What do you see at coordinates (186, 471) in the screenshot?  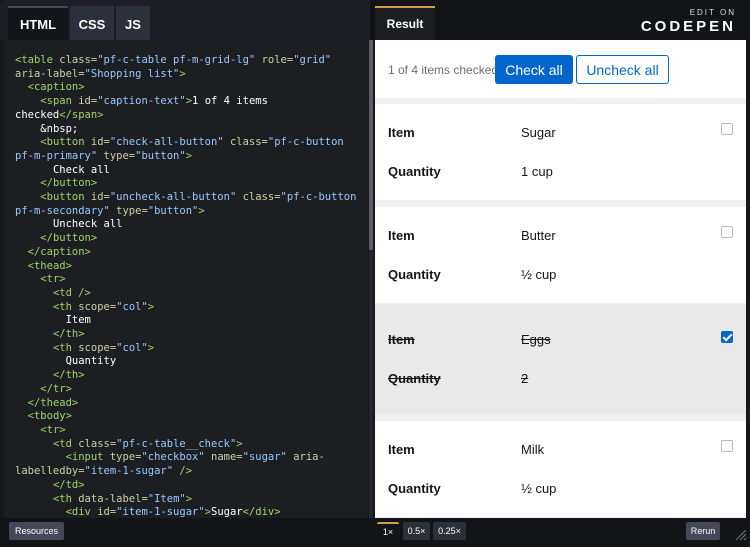 I see `code-token: />` at bounding box center [186, 471].